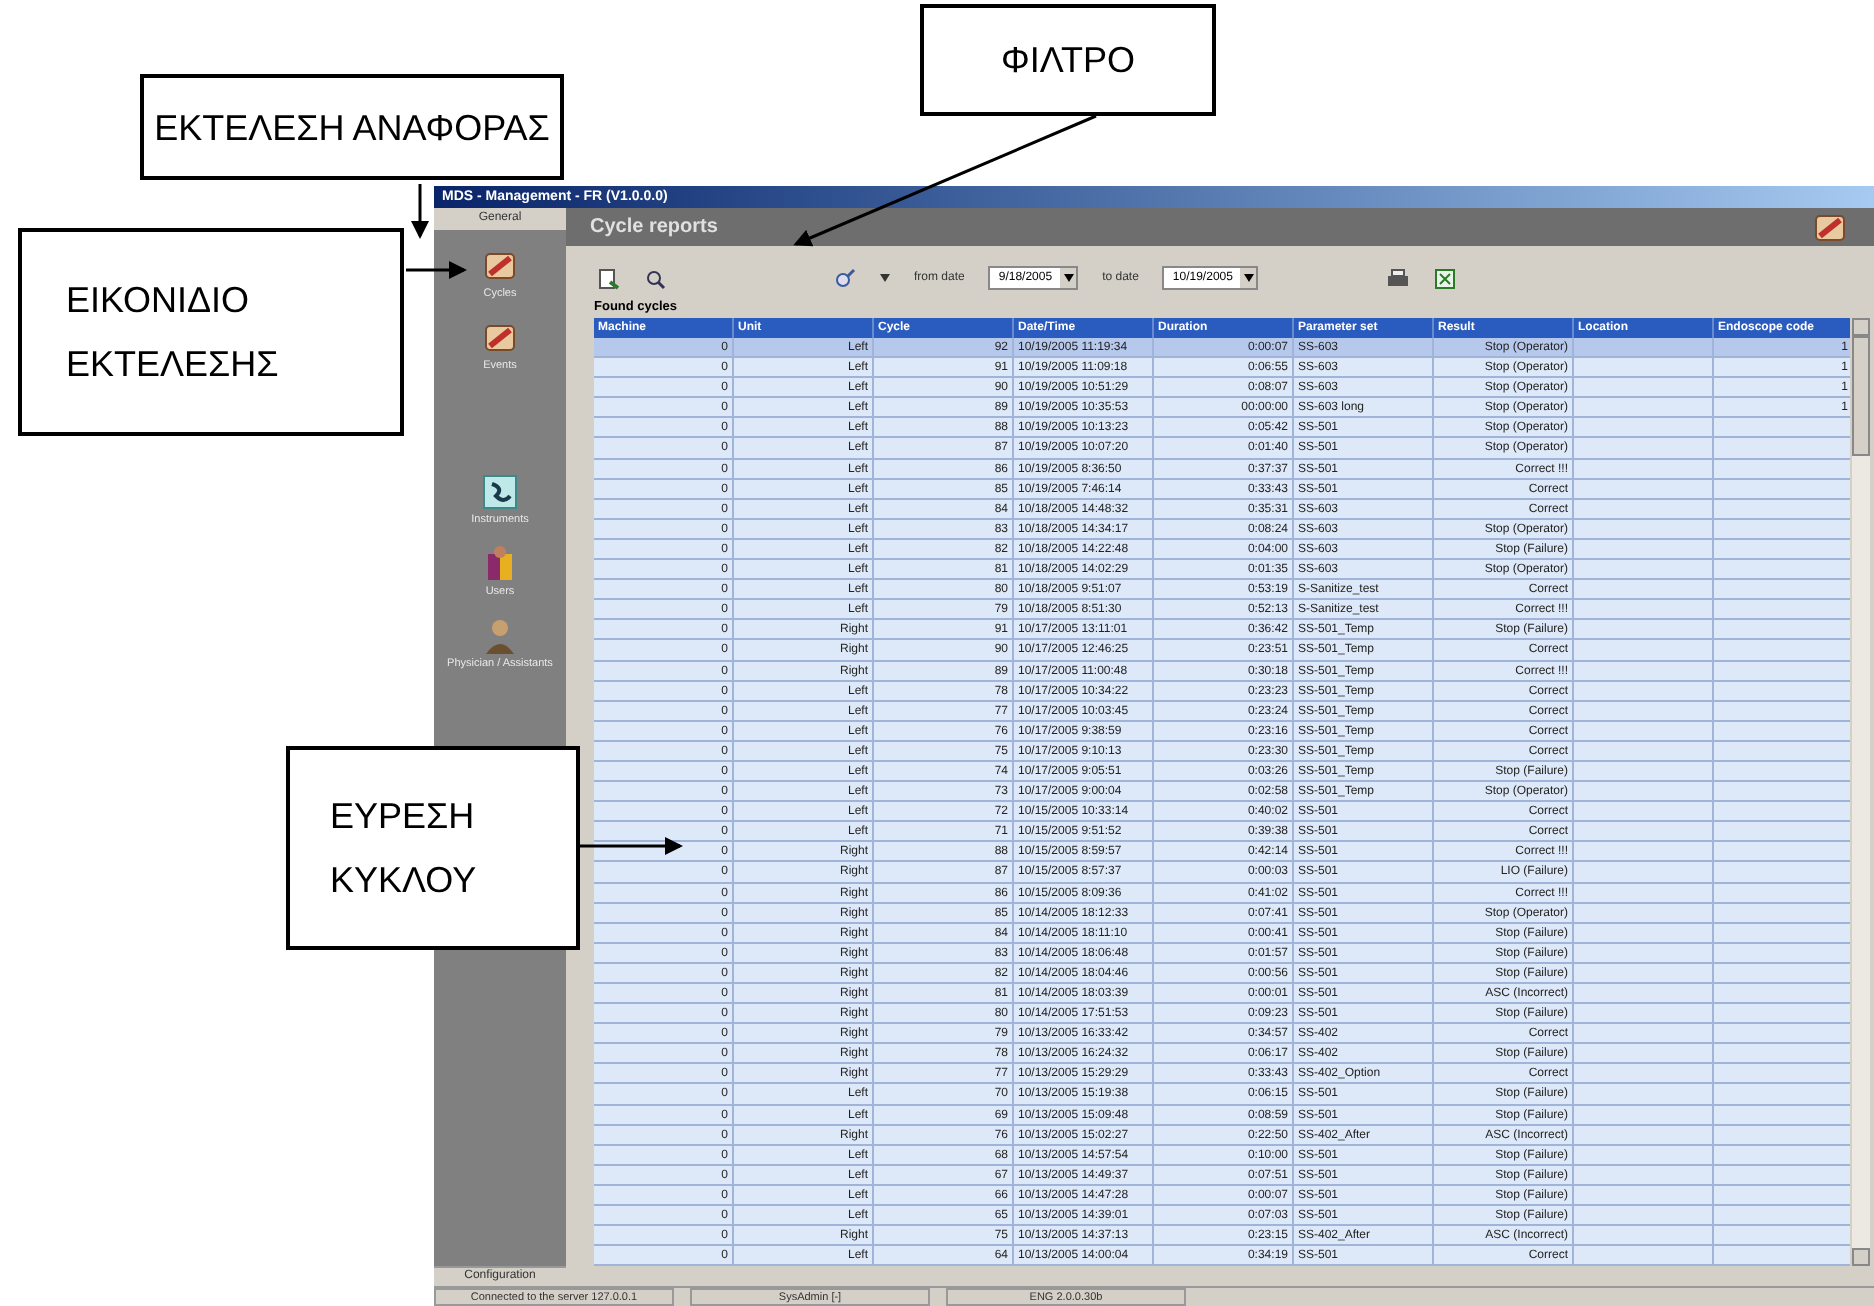  I want to click on zoom-icon, so click(655, 278).